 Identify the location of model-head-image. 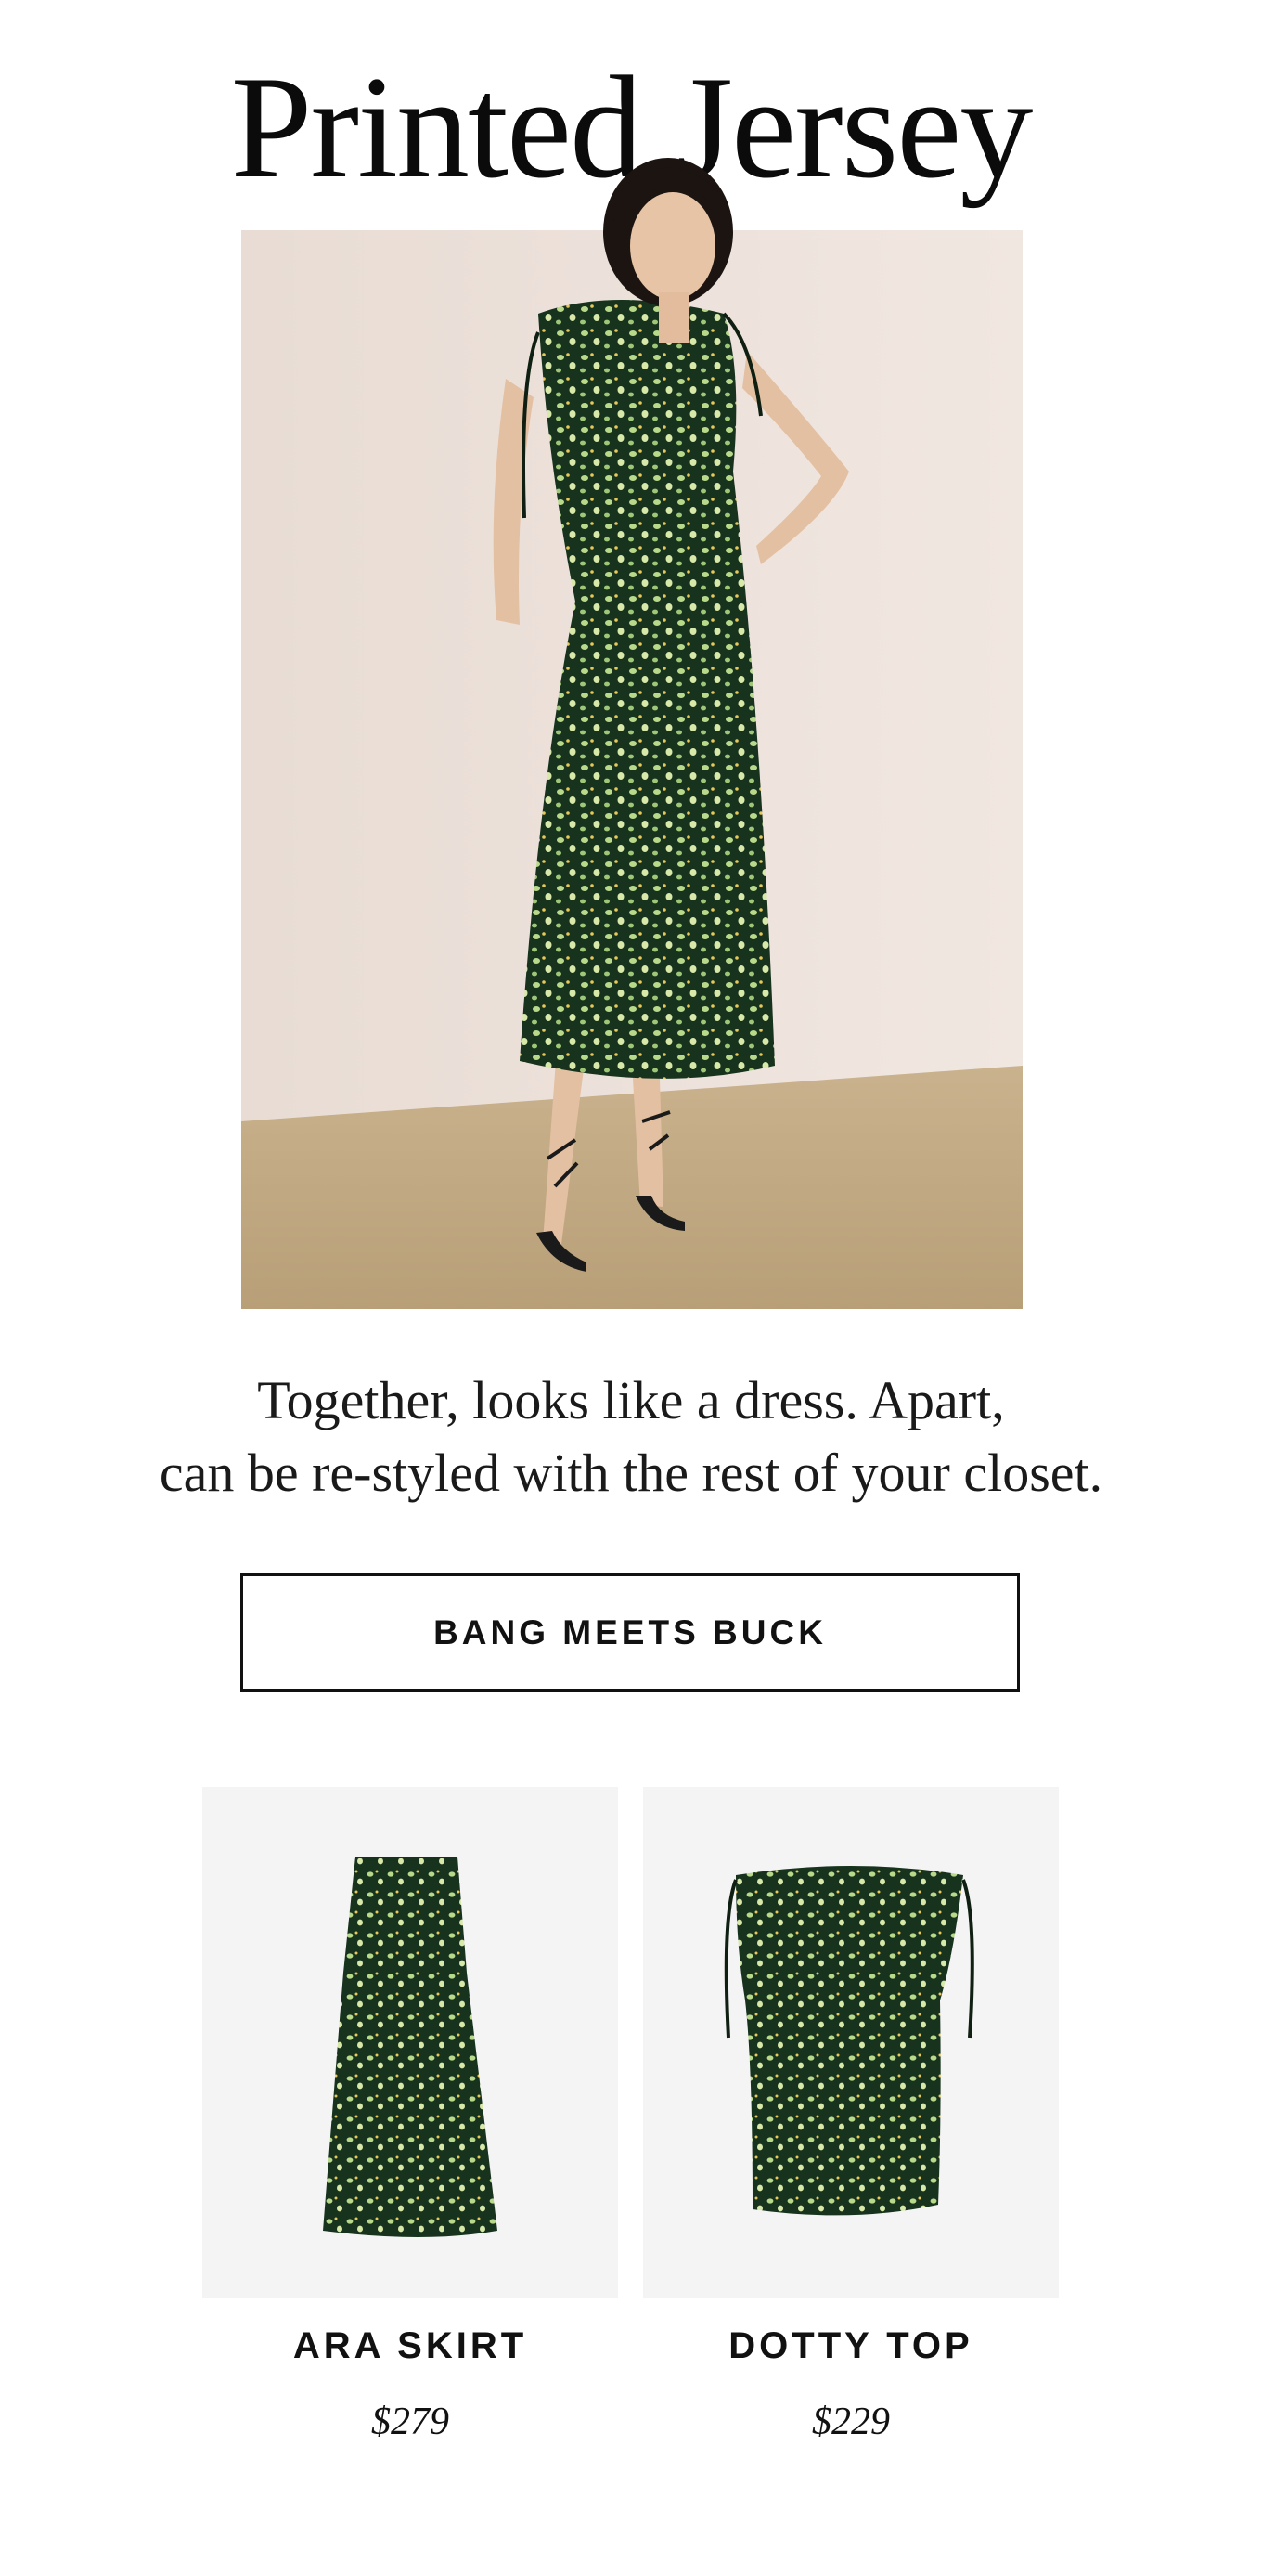
(668, 250).